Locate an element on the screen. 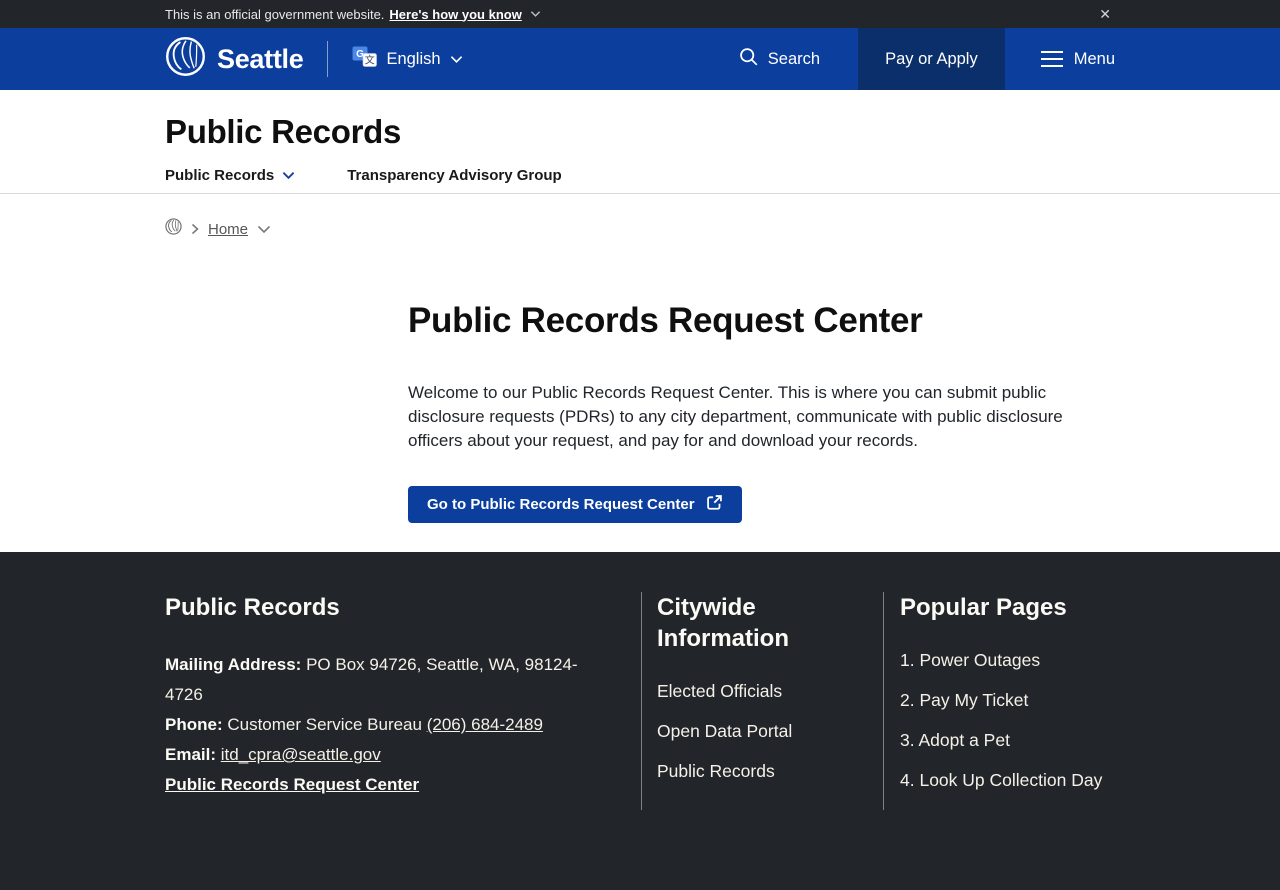 The image size is (1280, 890). phone-link: (206) 684-2489 is located at coordinates (485, 724).